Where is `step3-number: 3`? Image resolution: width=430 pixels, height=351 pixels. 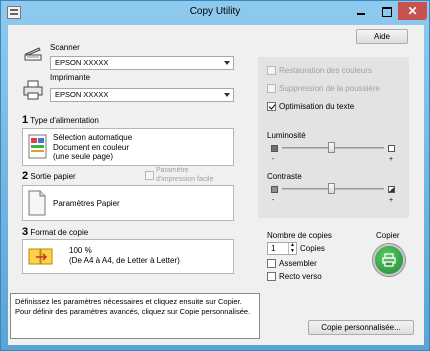 step3-number: 3 is located at coordinates (25, 232).